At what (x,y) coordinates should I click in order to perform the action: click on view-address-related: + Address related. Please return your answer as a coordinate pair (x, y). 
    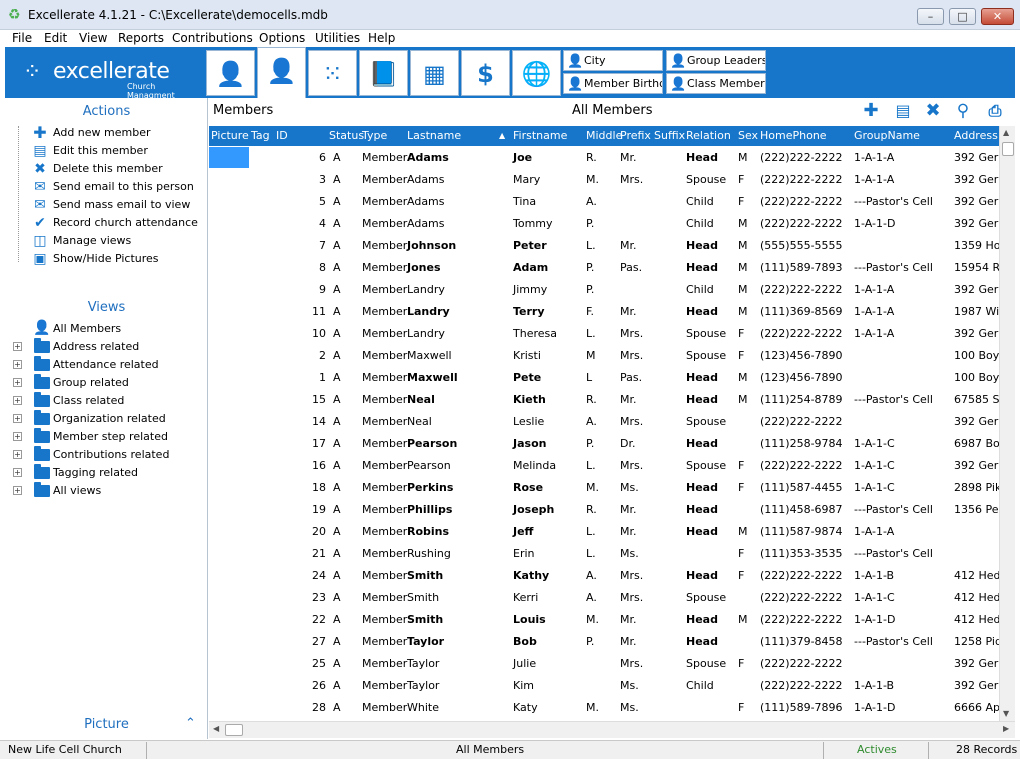
    Looking at the image, I should click on (109, 347).